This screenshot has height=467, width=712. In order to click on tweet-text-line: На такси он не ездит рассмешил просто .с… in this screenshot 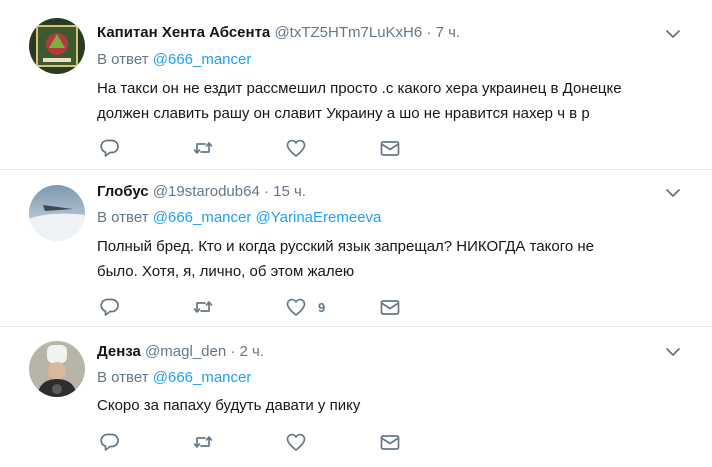, I will do `click(359, 88)`.